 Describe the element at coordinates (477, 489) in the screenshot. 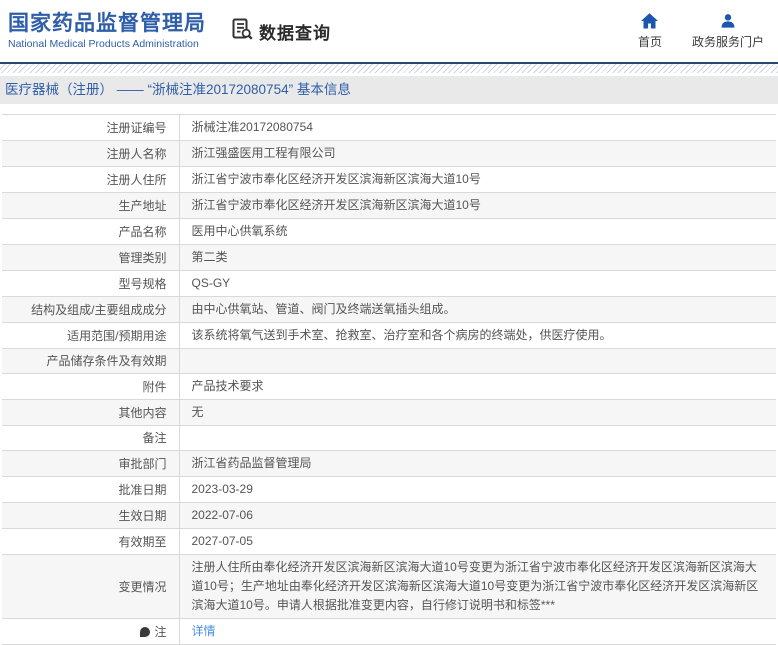

I see `row-value-cell: 2023-03-29` at that location.